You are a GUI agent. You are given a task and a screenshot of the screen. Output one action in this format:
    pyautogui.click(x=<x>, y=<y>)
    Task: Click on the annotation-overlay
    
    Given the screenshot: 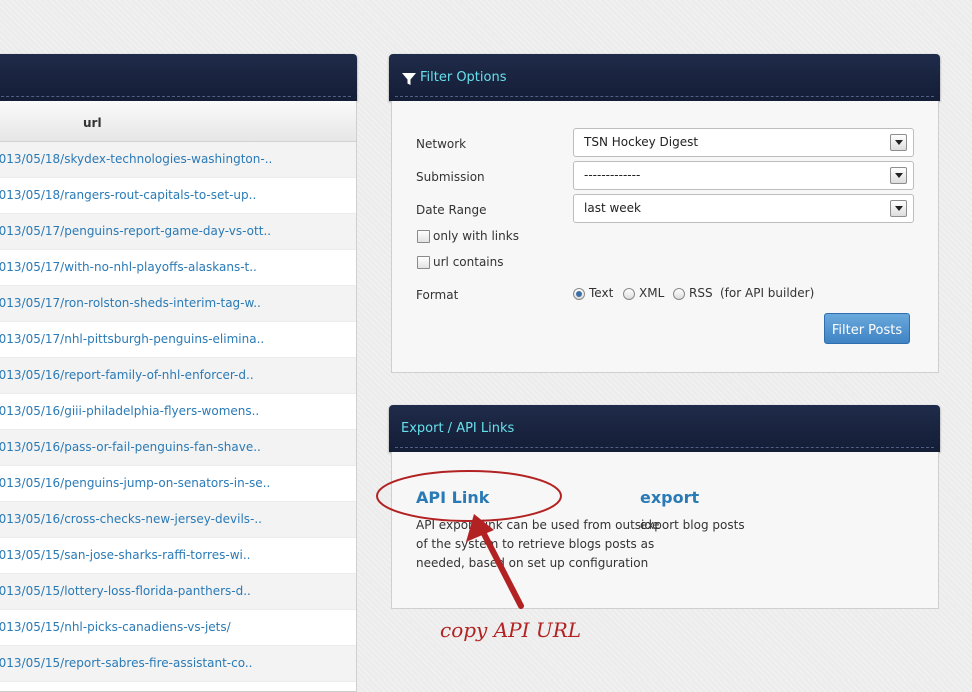 What is the action you would take?
    pyautogui.click(x=469, y=539)
    